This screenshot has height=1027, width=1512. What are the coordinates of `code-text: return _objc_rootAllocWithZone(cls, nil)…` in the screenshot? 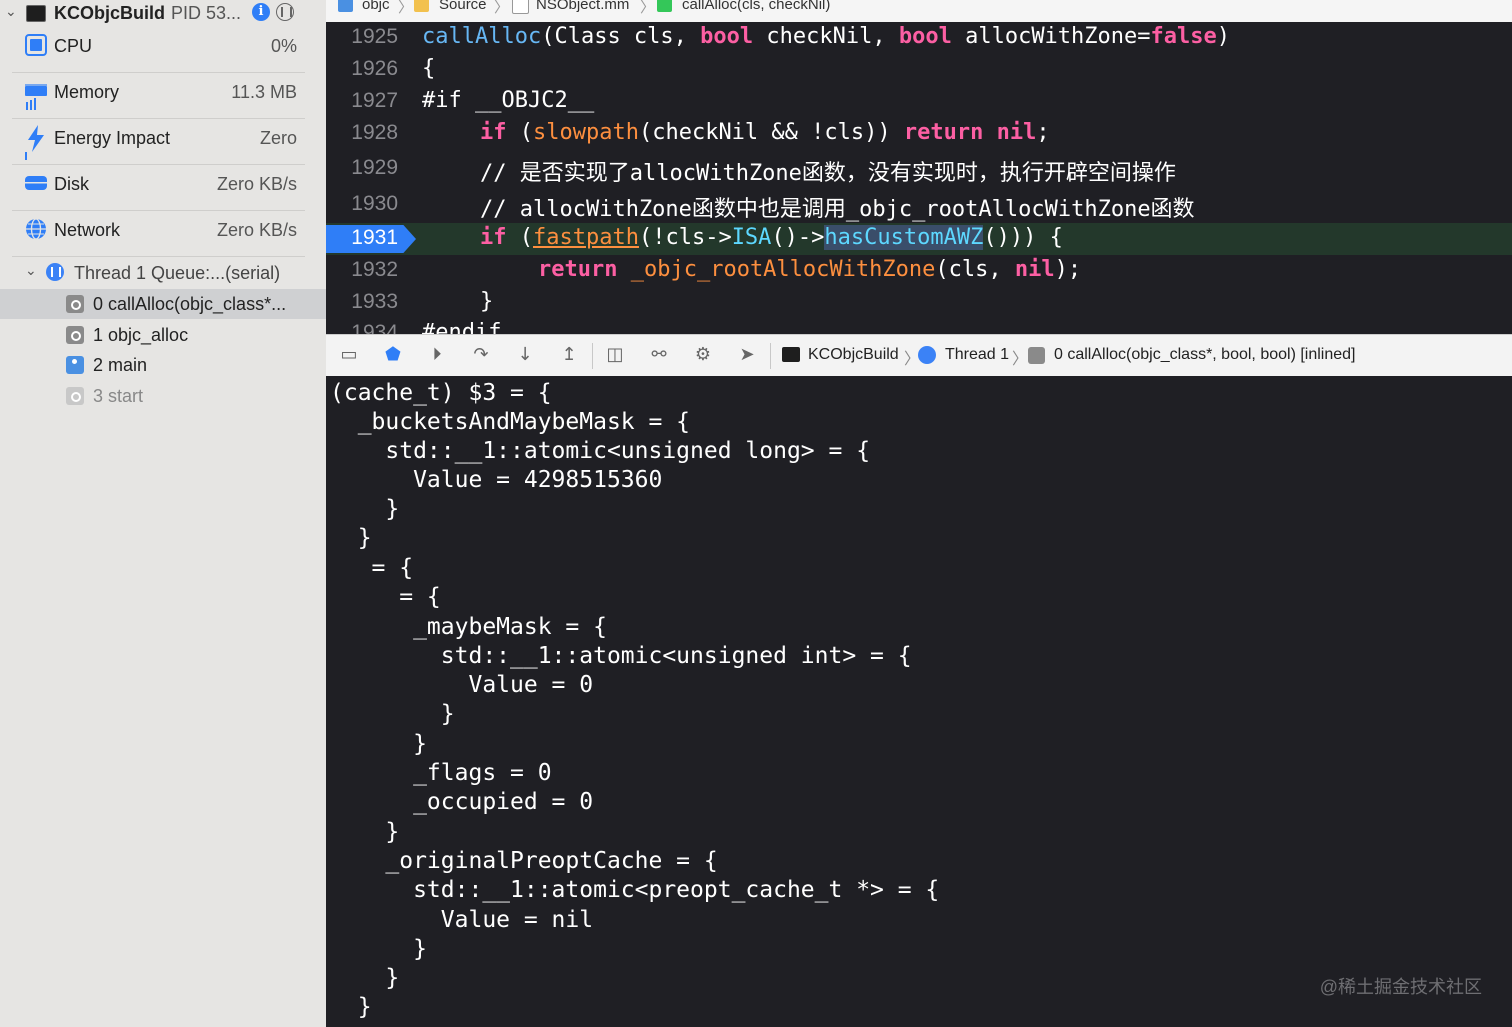 It's located at (810, 269).